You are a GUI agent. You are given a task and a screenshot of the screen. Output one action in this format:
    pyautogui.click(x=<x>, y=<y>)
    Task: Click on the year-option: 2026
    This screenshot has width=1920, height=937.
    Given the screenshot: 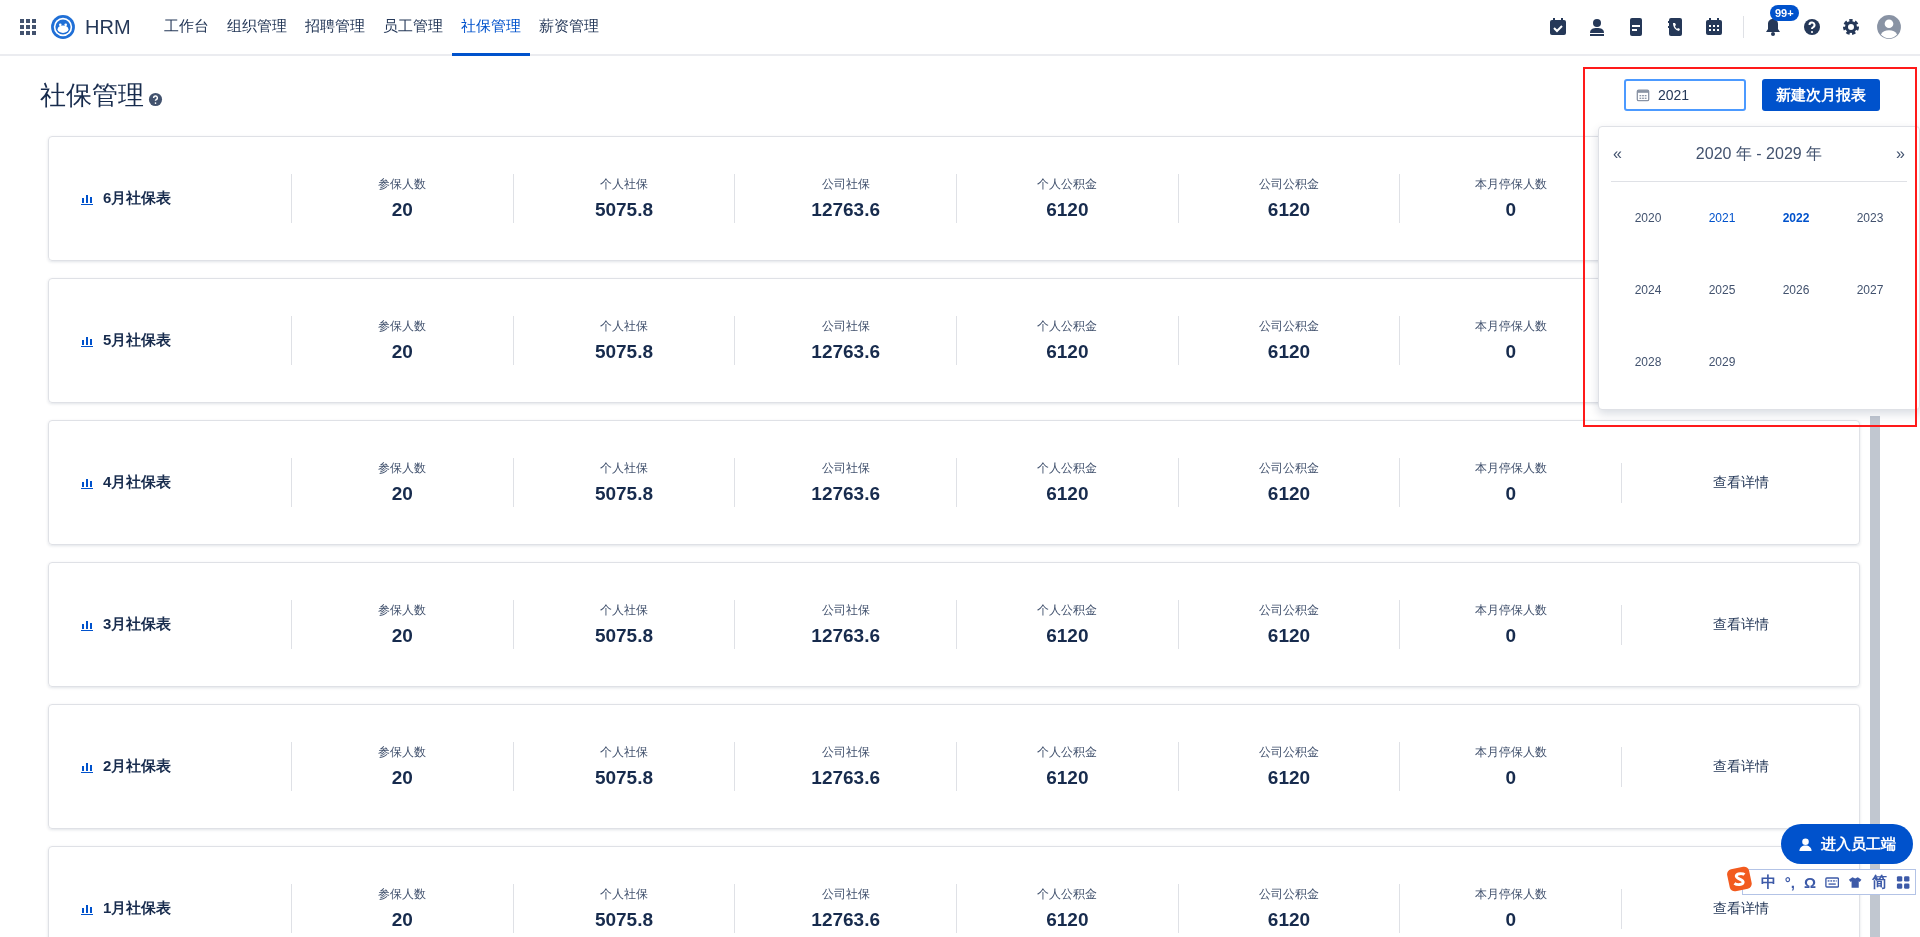 What is the action you would take?
    pyautogui.click(x=1796, y=290)
    